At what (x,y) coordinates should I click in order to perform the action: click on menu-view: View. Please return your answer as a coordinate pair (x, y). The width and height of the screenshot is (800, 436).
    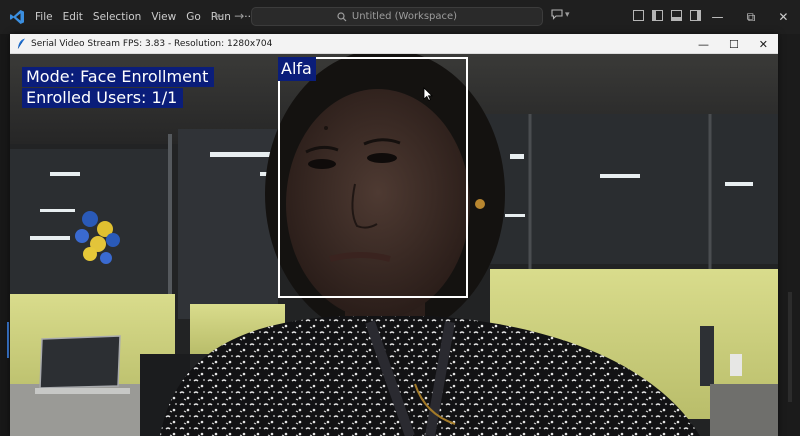
    Looking at the image, I should click on (163, 17).